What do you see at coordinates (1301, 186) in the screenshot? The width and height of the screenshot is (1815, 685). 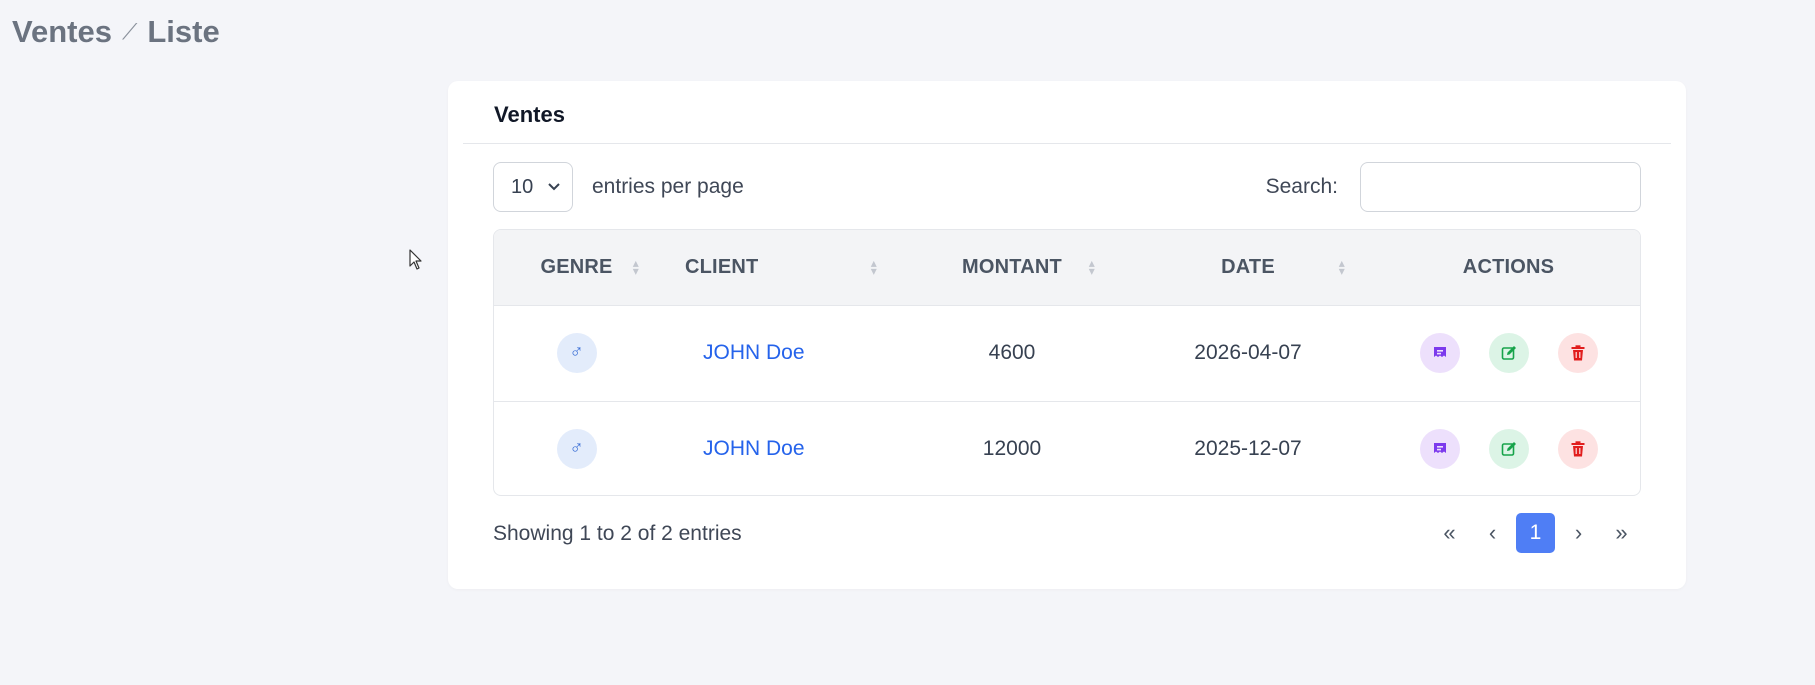 I see `search-label: Search:` at bounding box center [1301, 186].